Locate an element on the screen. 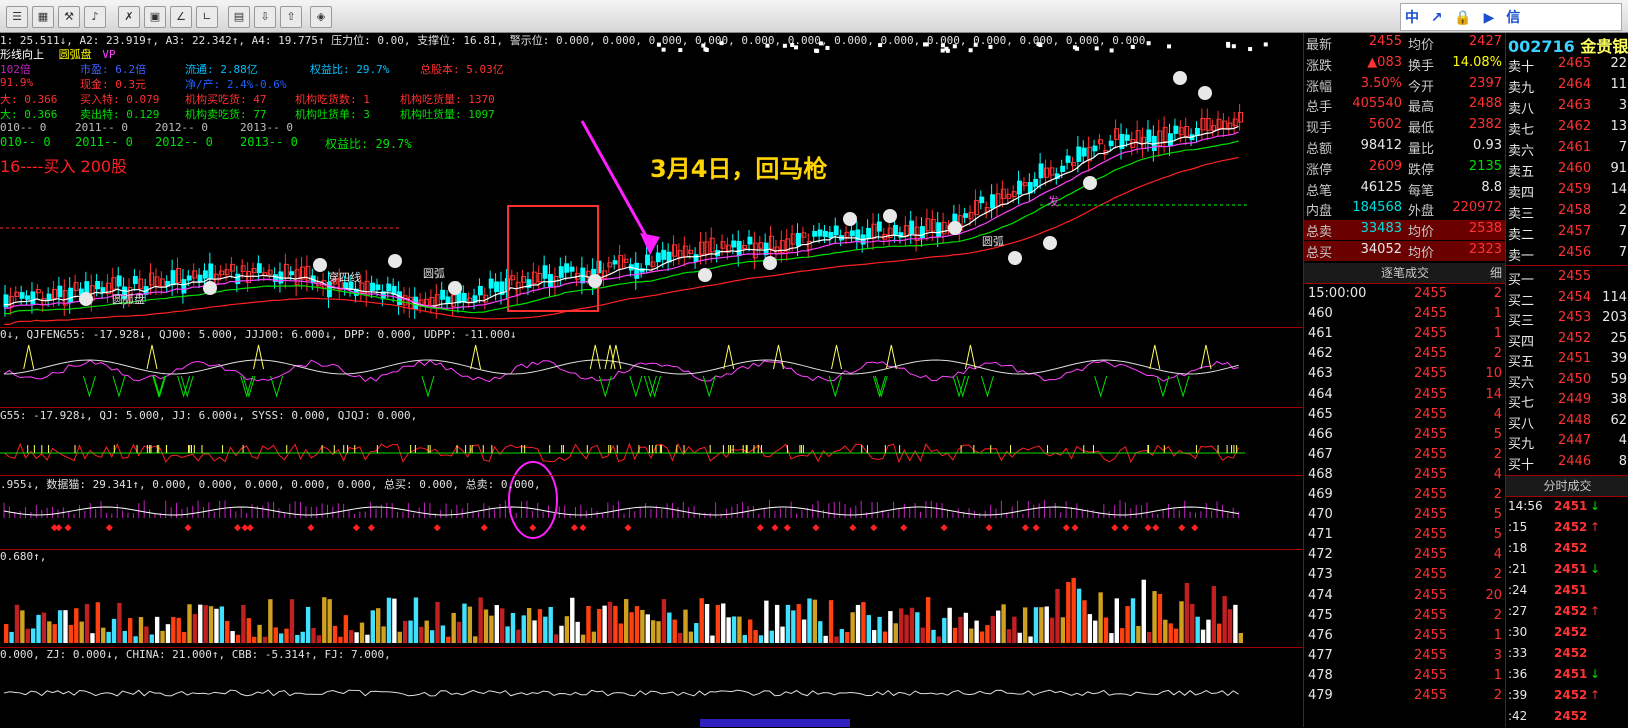 The image size is (1628, 728). draw2-icon: ∟ is located at coordinates (207, 17).